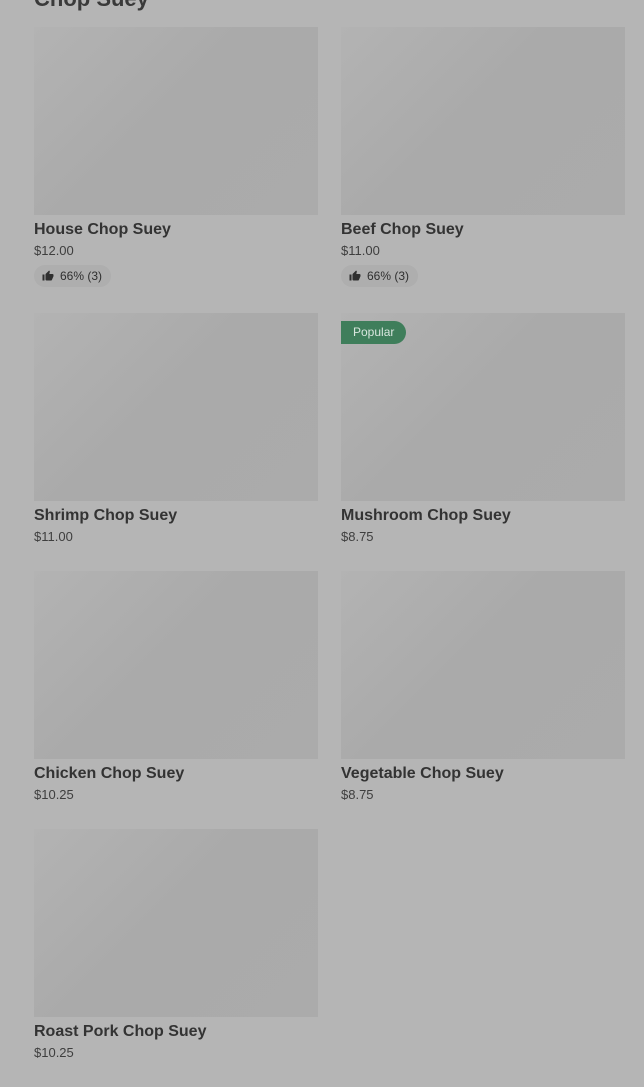 This screenshot has width=644, height=1087. Describe the element at coordinates (54, 250) in the screenshot. I see `menu-item-price: $12.00` at that location.